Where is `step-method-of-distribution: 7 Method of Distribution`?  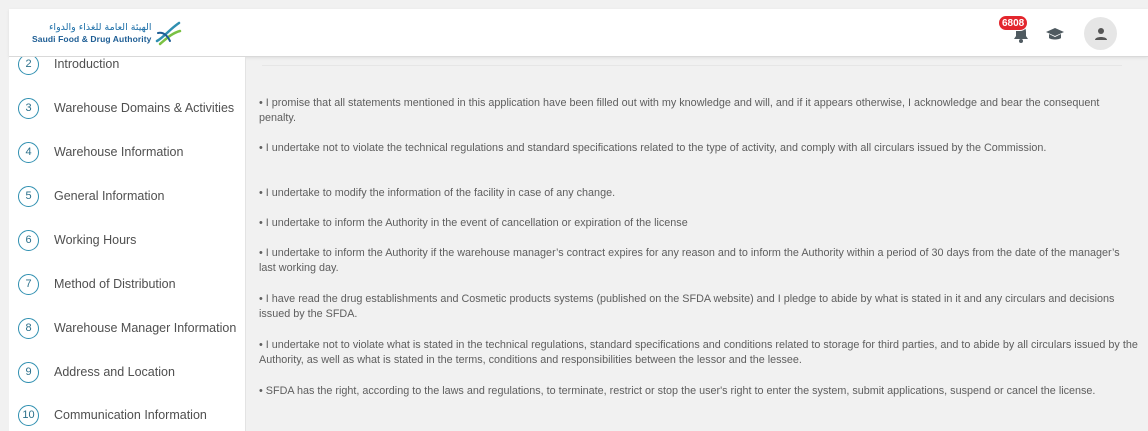 step-method-of-distribution: 7 Method of Distribution is located at coordinates (131, 284).